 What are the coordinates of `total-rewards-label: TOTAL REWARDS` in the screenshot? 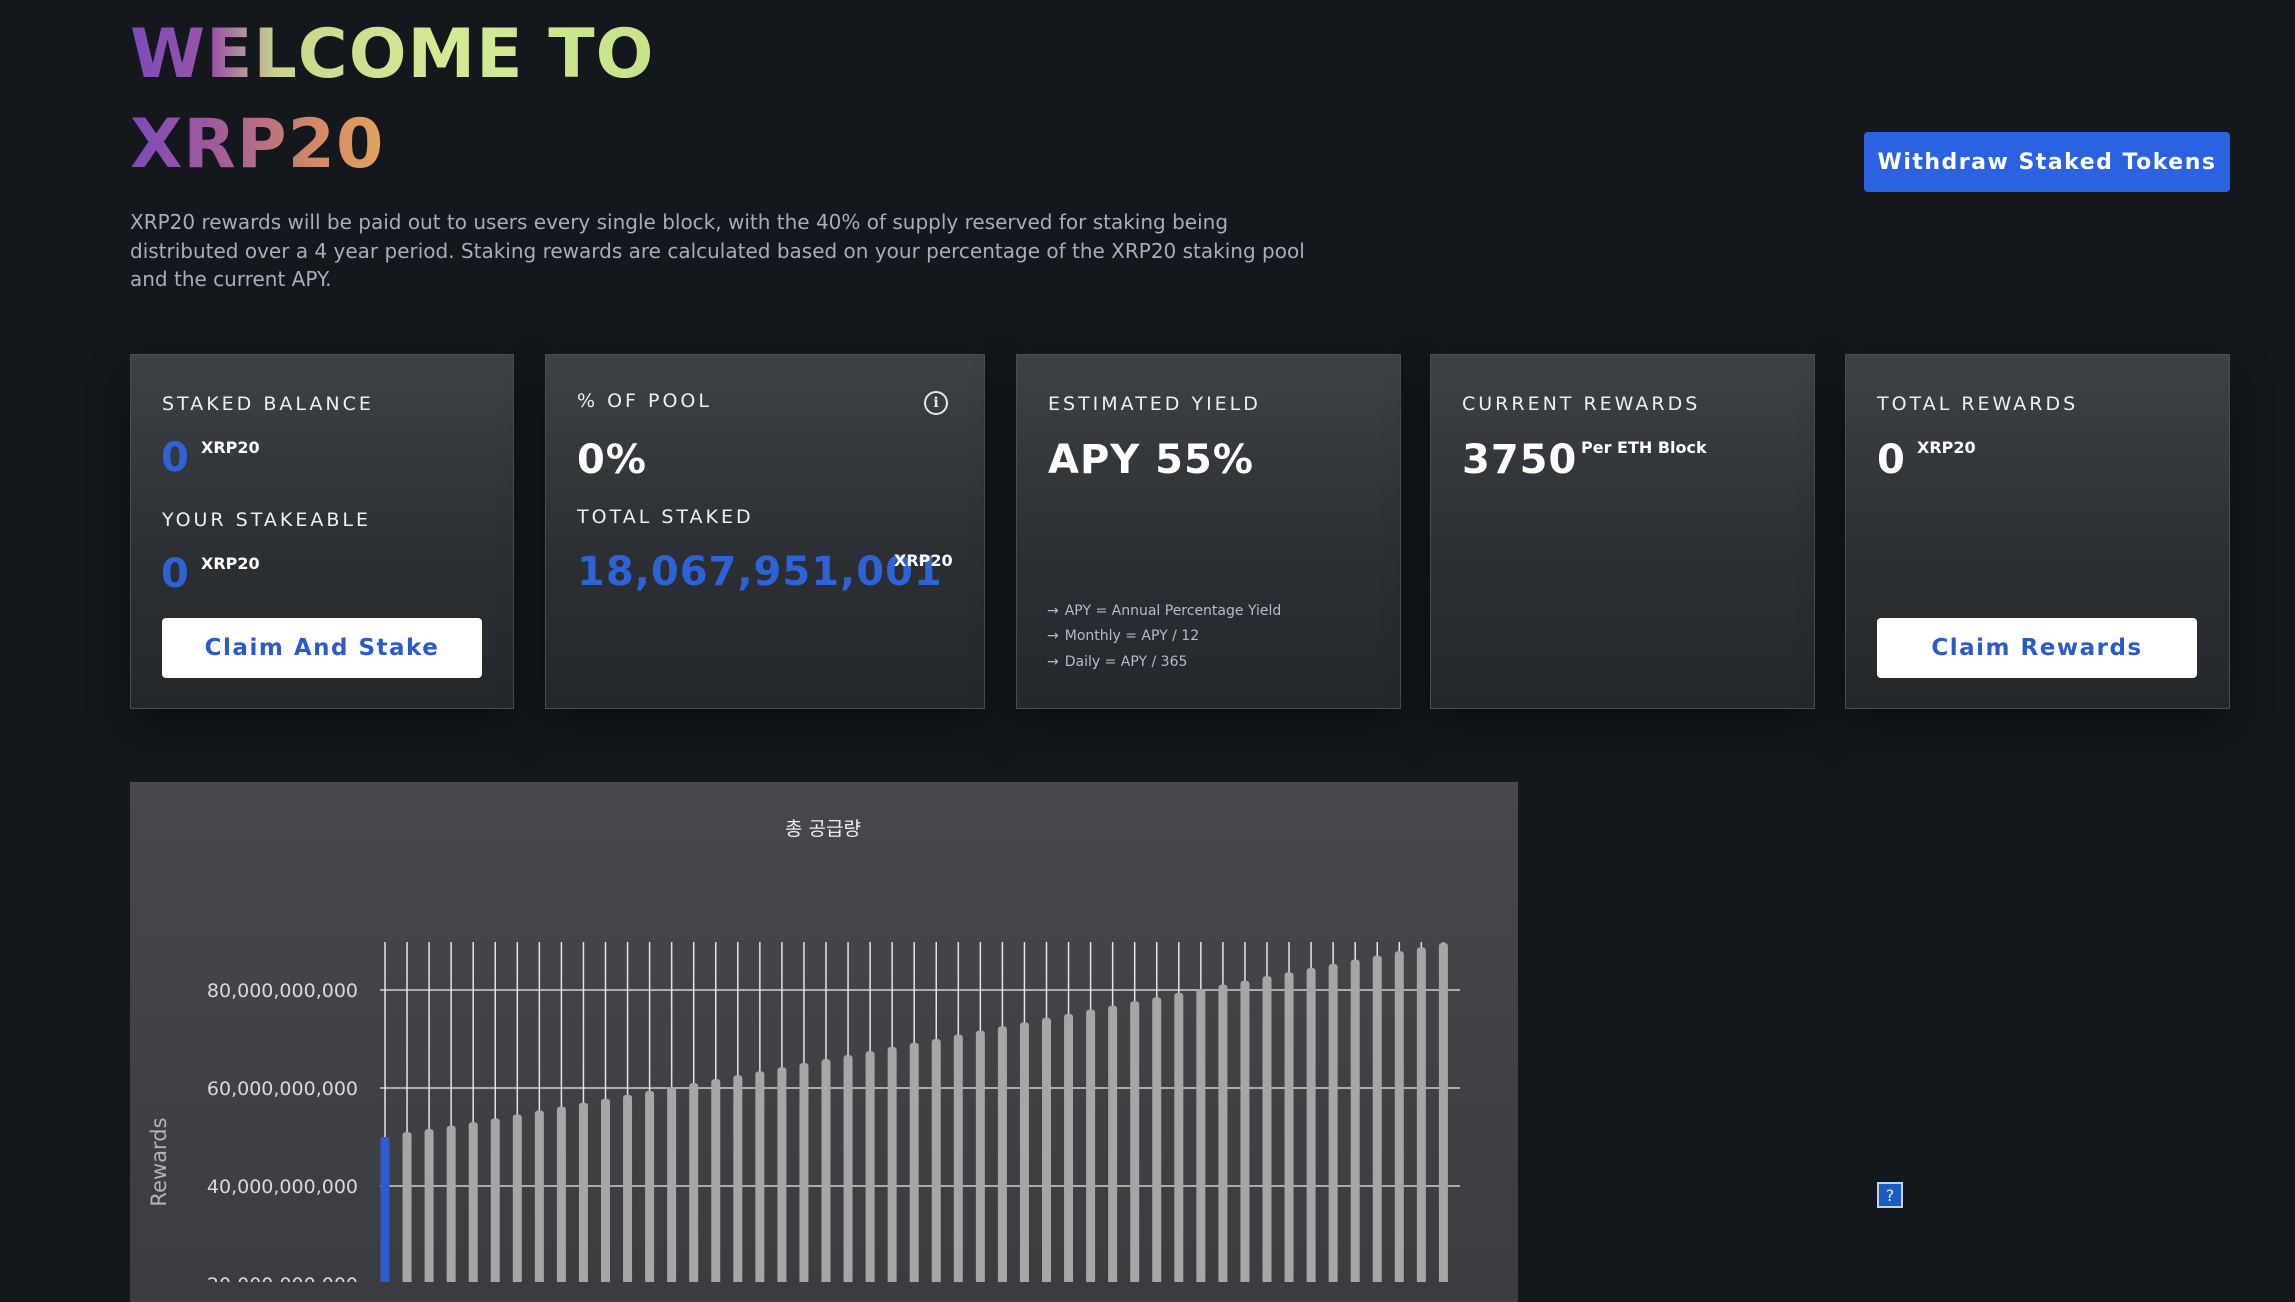 It's located at (1978, 404).